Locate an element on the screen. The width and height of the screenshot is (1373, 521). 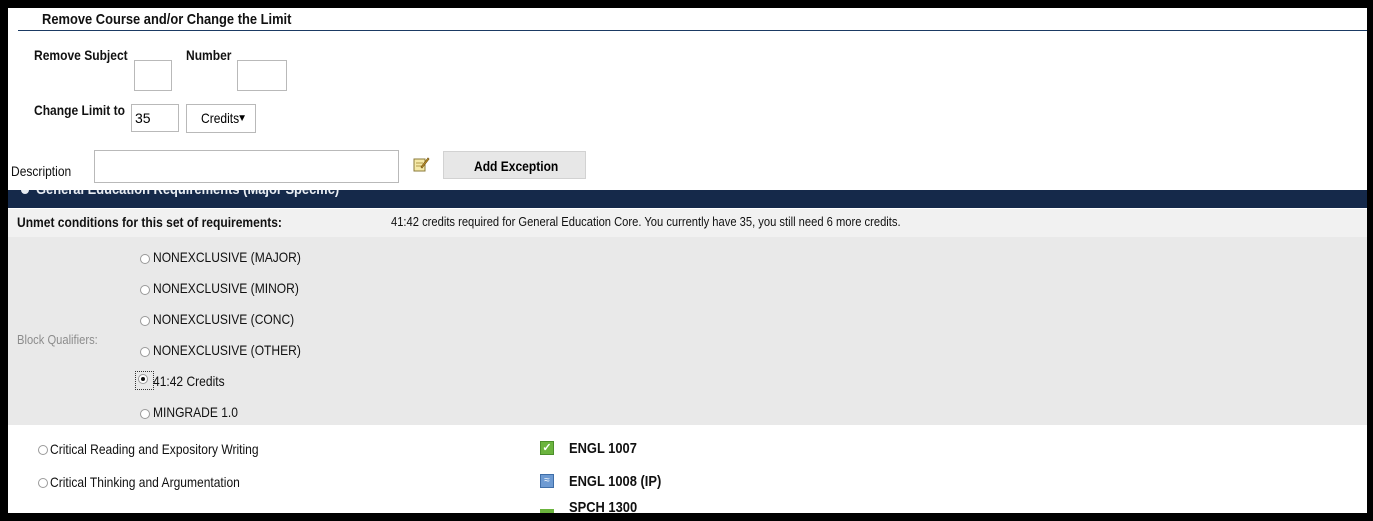
number-input is located at coordinates (262, 75).